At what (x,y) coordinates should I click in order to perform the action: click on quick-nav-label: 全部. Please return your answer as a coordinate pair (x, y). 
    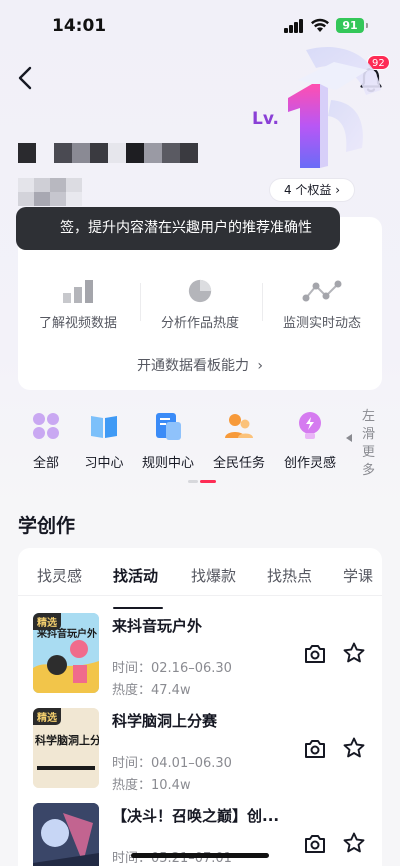
    Looking at the image, I should click on (45, 463).